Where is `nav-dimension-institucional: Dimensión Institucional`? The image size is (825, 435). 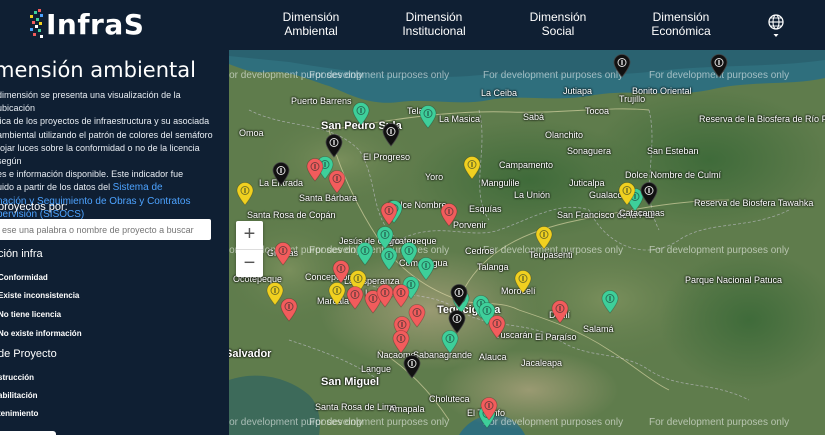 nav-dimension-institucional: Dimensión Institucional is located at coordinates (434, 24).